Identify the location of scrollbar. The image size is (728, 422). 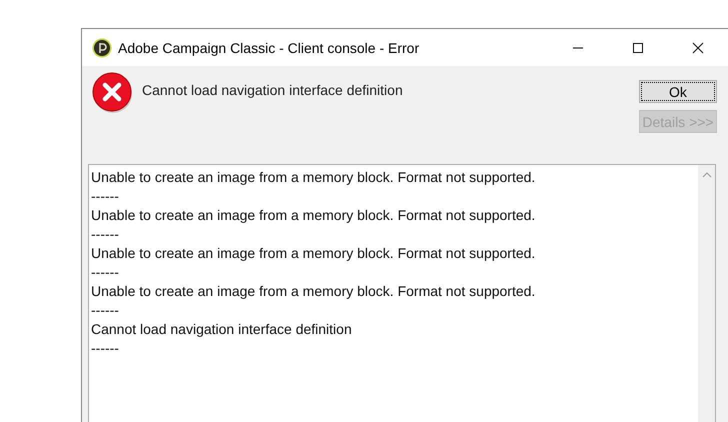
(706, 293).